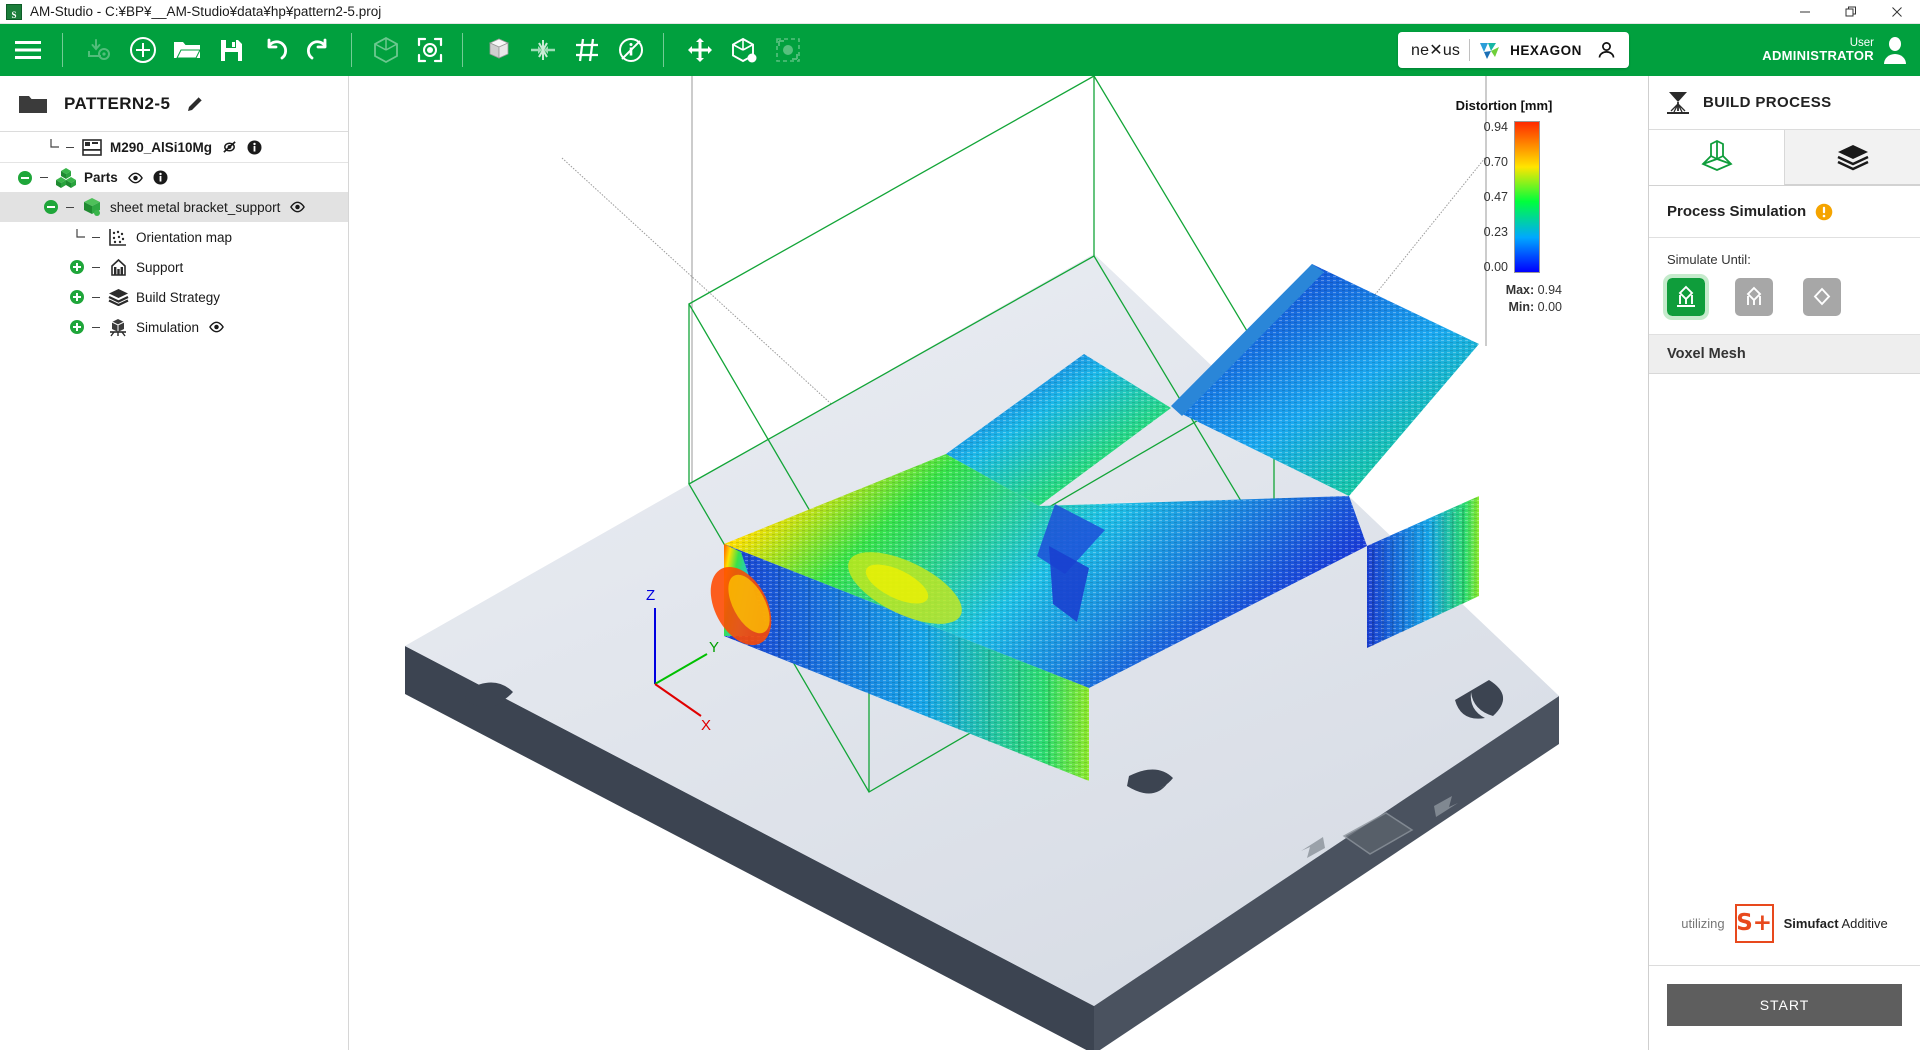 This screenshot has width=1920, height=1050. What do you see at coordinates (1895, 50) in the screenshot?
I see `user-avatar-icon` at bounding box center [1895, 50].